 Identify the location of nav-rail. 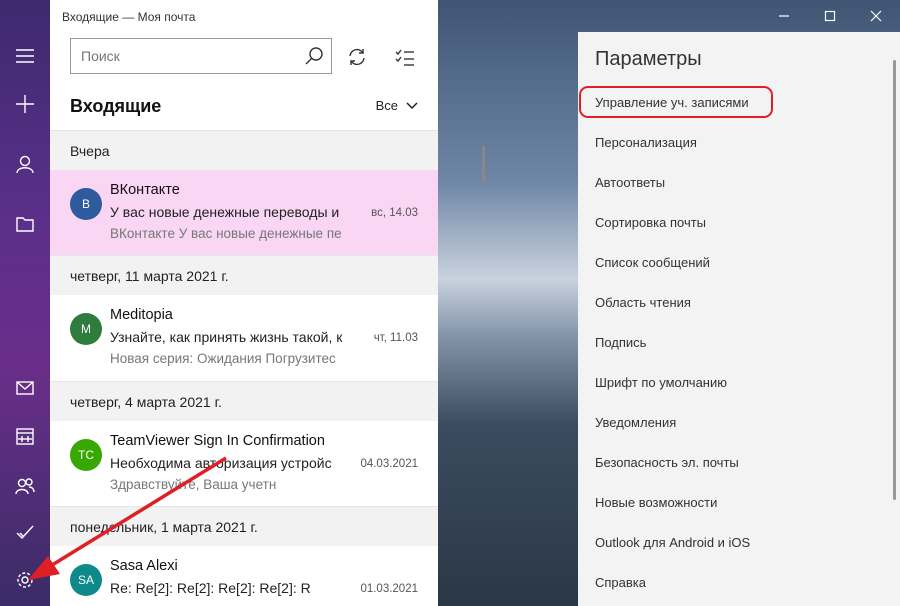
(25, 303).